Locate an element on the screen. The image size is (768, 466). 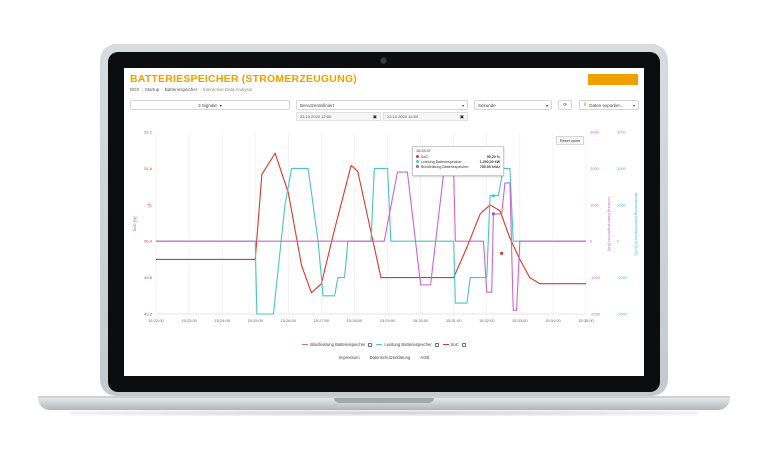
unit-selector-label: Sekunde is located at coordinates (487, 105).